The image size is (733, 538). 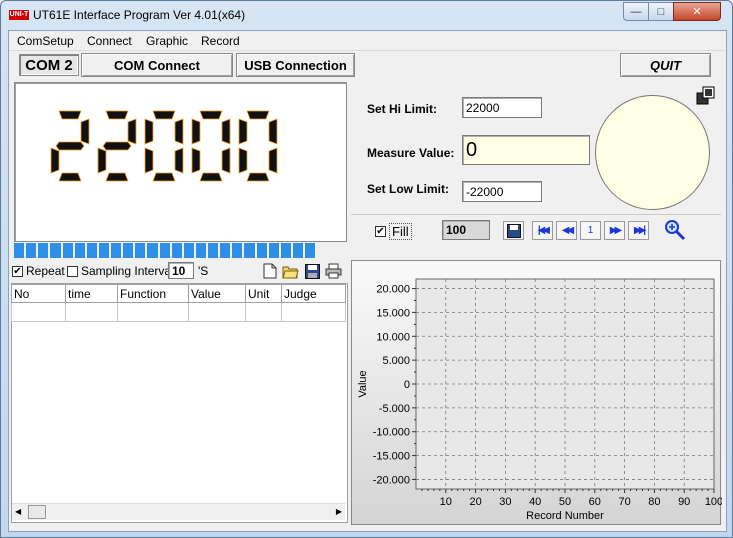 I want to click on x-tick-label: 10, so click(x=446, y=502).